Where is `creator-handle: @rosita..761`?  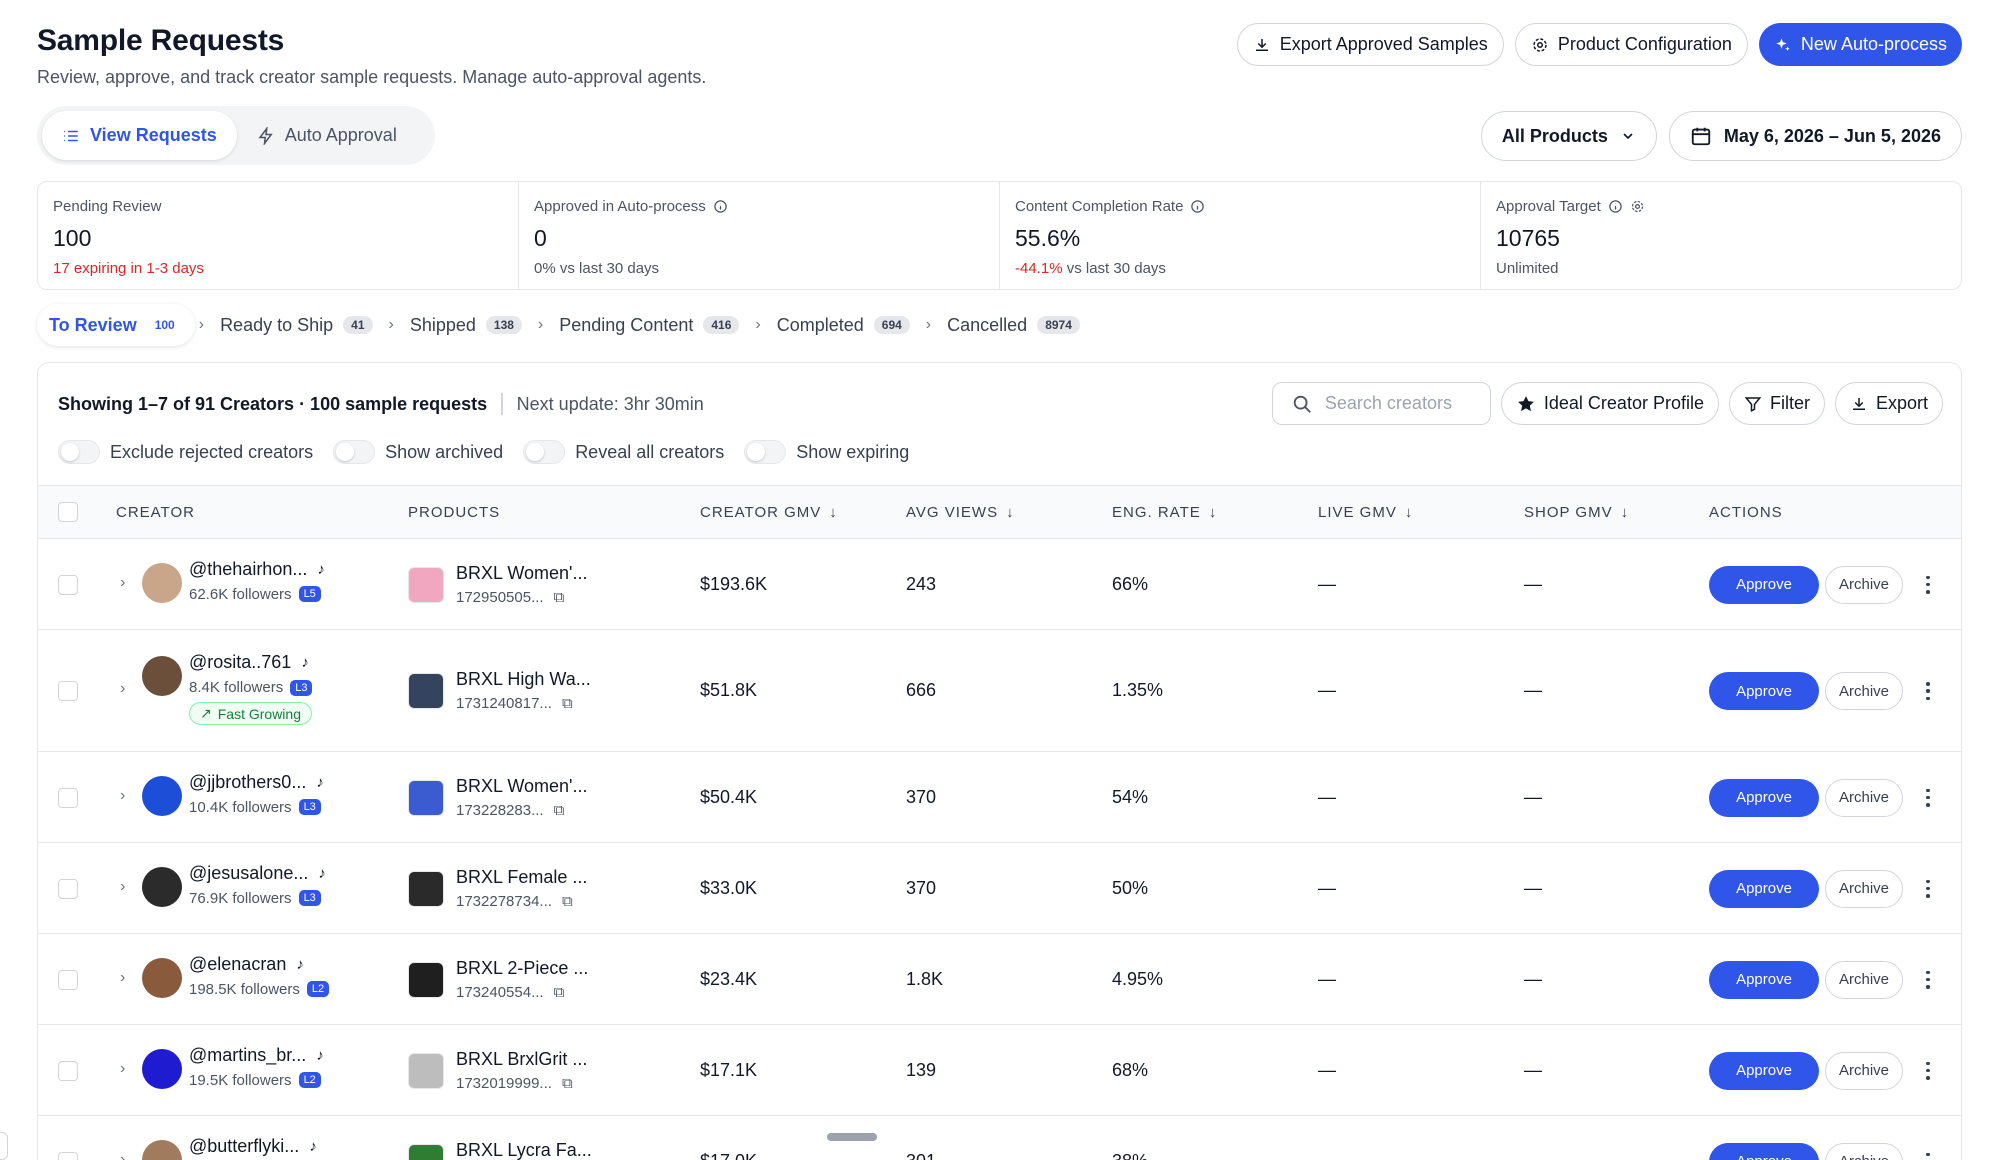
creator-handle: @rosita..761 is located at coordinates (240, 662).